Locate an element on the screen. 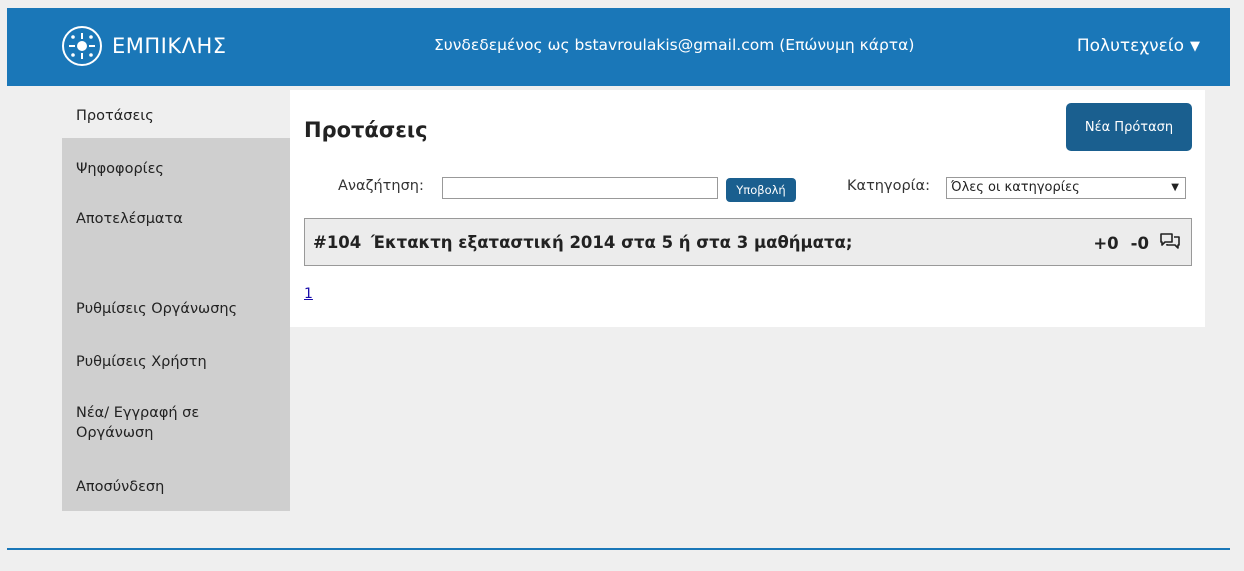 The width and height of the screenshot is (1244, 571). organization-dropdown: Πολυτεχνείο ▼ is located at coordinates (1138, 46).